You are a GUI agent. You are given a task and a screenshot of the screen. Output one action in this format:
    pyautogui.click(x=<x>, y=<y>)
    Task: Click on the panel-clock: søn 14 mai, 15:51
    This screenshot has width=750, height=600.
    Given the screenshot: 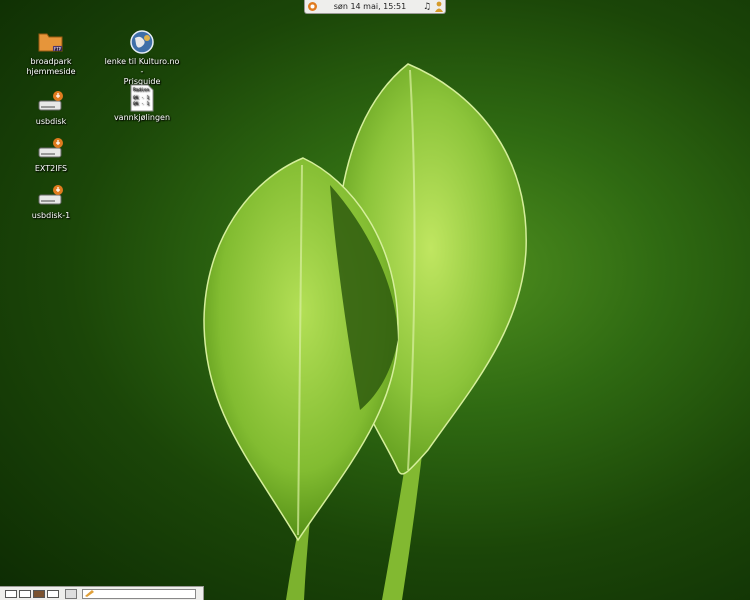 What is the action you would take?
    pyautogui.click(x=370, y=6)
    